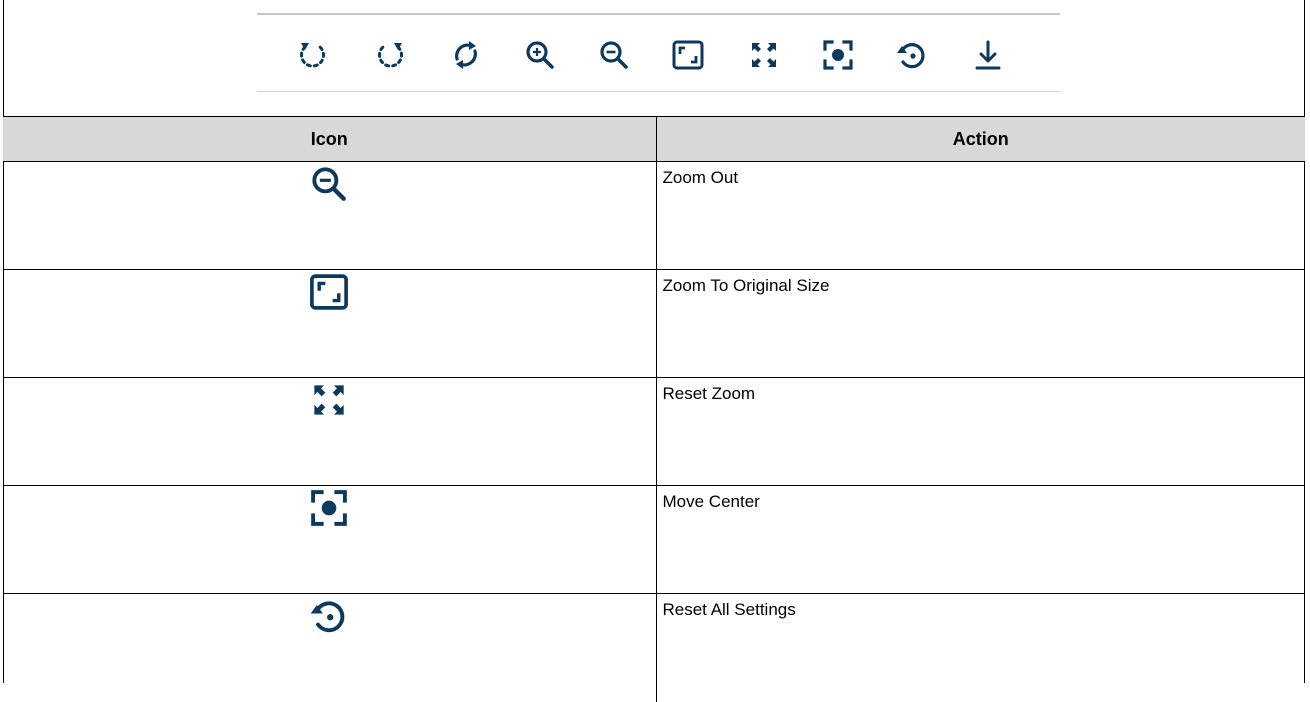 The height and width of the screenshot is (702, 1310). I want to click on icon-column-header: Icon, so click(329, 139).